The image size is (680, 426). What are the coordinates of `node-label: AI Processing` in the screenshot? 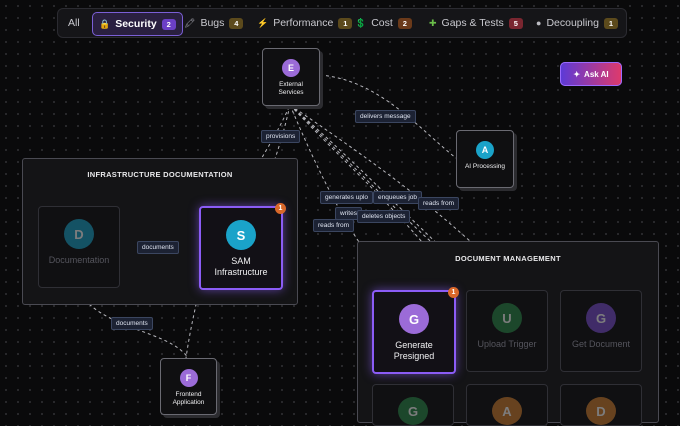 It's located at (485, 166).